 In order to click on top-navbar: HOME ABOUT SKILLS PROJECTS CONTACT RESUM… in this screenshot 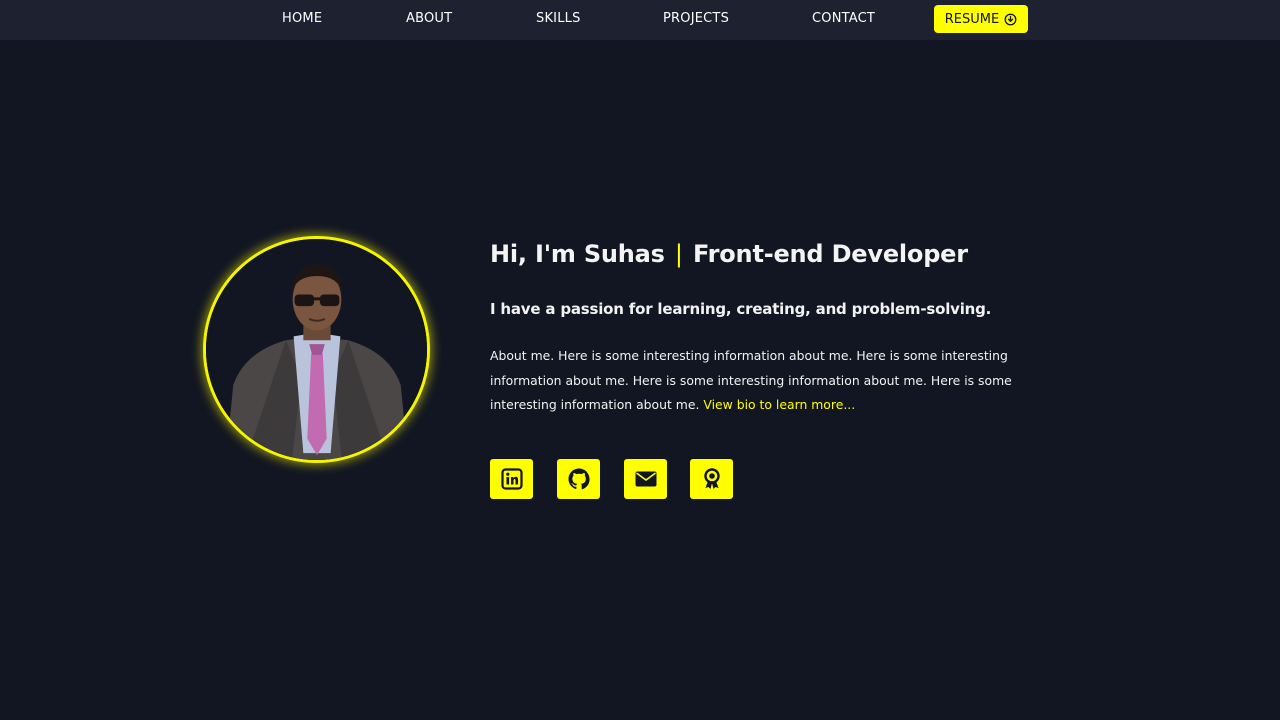, I will do `click(640, 20)`.